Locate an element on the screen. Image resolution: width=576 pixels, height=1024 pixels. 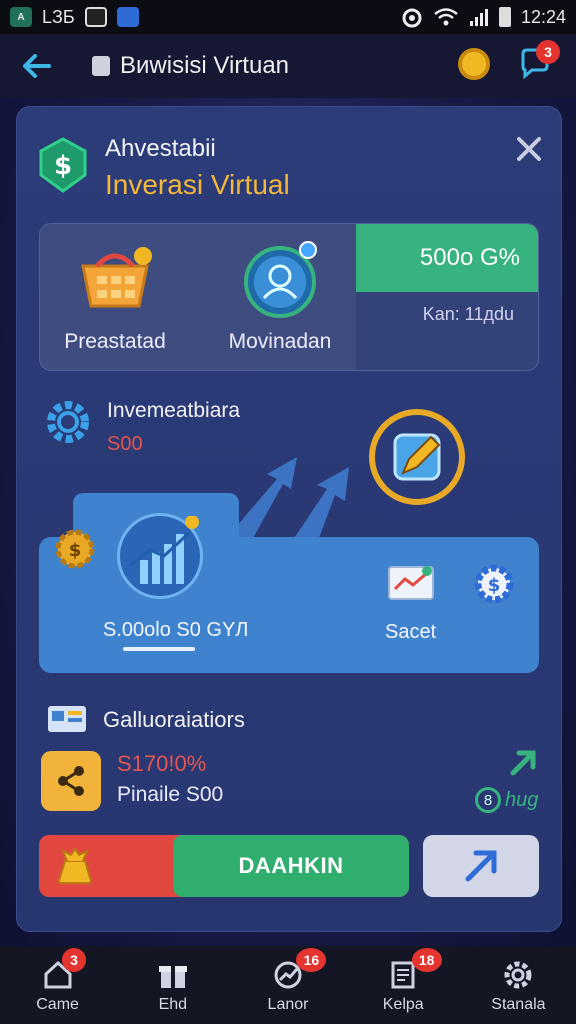
report-icon is located at coordinates (411, 583).